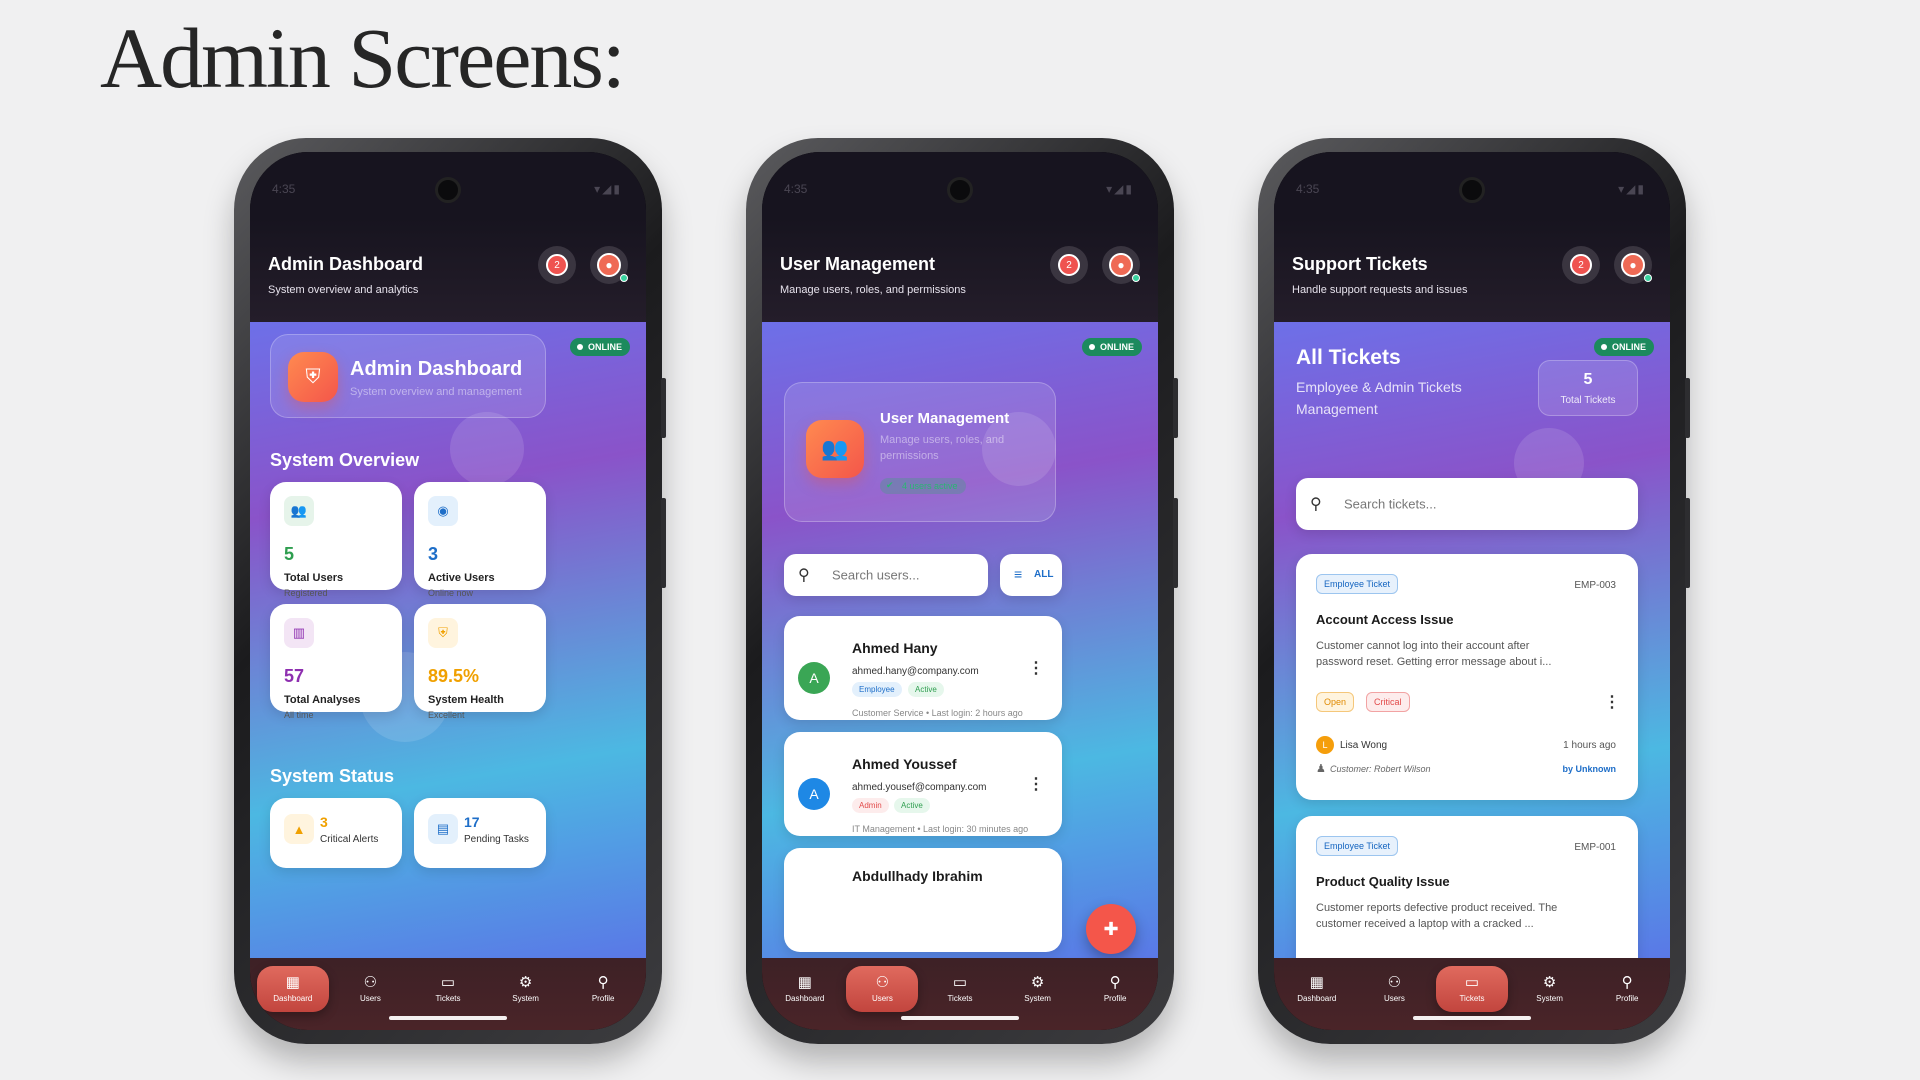 The width and height of the screenshot is (1920, 1080). I want to click on filter-button: ≡ ALL, so click(1031, 575).